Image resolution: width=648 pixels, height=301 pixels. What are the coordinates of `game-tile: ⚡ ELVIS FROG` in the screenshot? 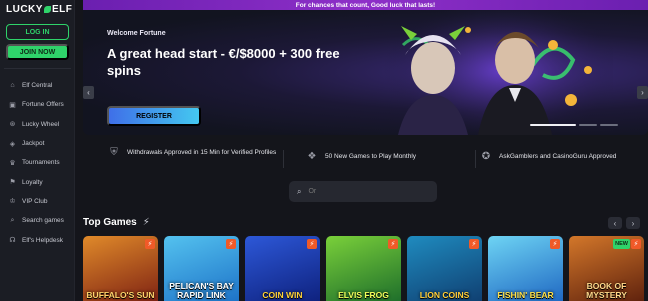 It's located at (363, 268).